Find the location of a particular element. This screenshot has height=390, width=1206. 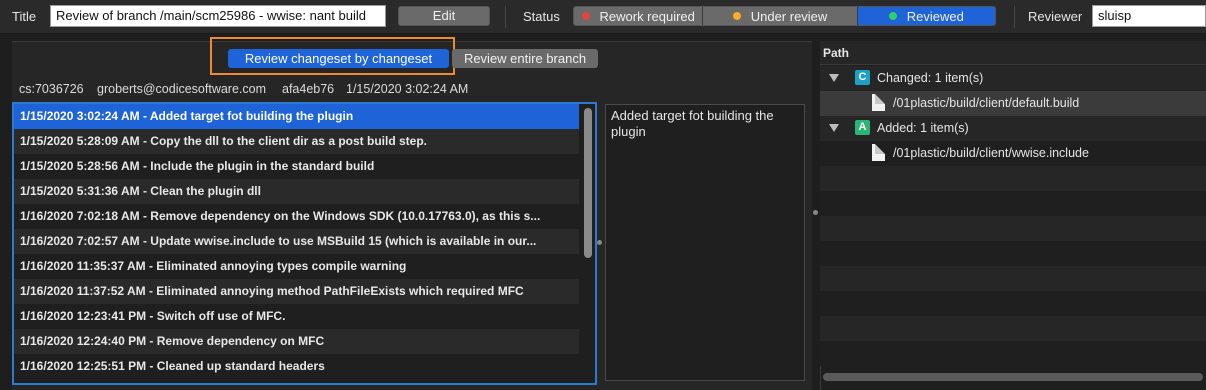

status-label: Status is located at coordinates (541, 16).